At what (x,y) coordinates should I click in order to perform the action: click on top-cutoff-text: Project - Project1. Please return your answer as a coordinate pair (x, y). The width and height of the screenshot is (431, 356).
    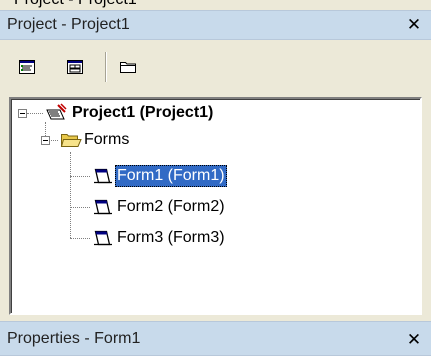
    Looking at the image, I should click on (75, 4).